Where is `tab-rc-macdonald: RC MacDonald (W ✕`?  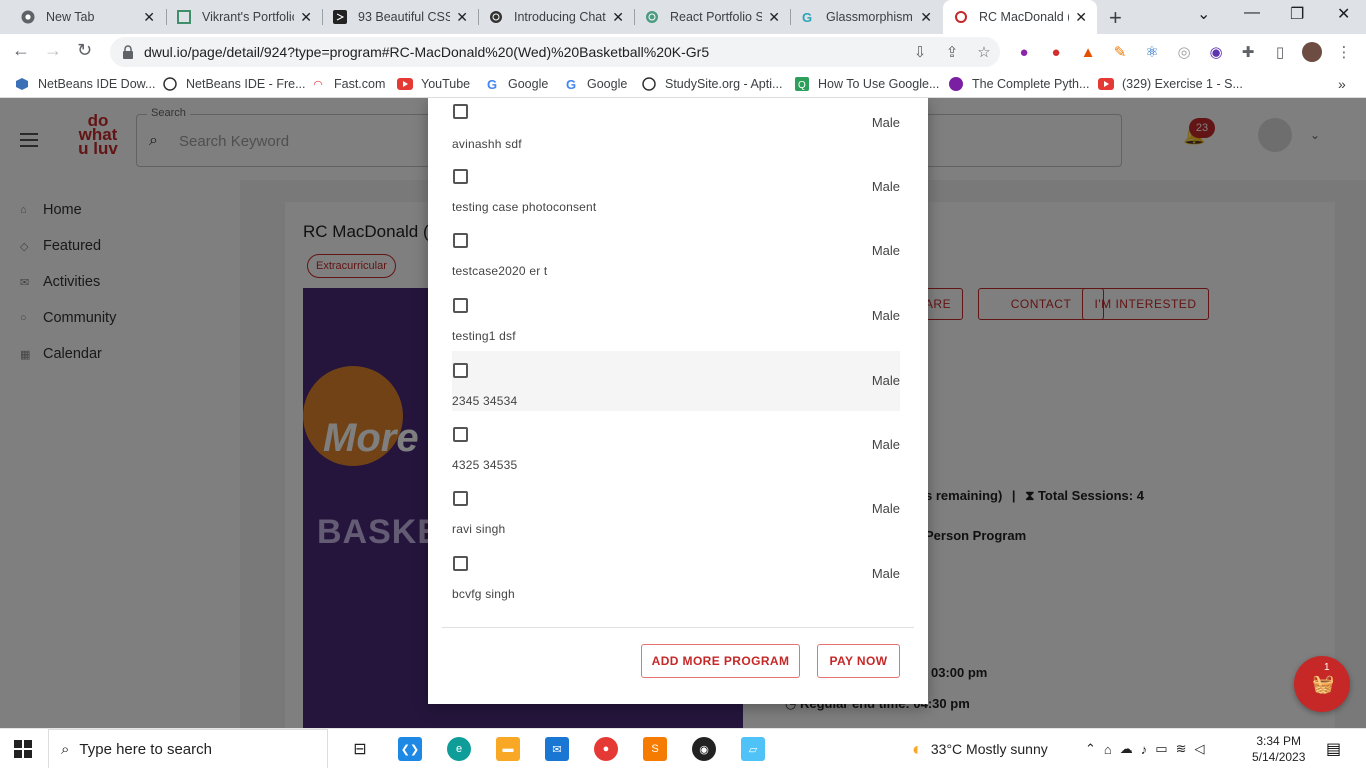
tab-rc-macdonald: RC MacDonald (W ✕ is located at coordinates (1020, 17).